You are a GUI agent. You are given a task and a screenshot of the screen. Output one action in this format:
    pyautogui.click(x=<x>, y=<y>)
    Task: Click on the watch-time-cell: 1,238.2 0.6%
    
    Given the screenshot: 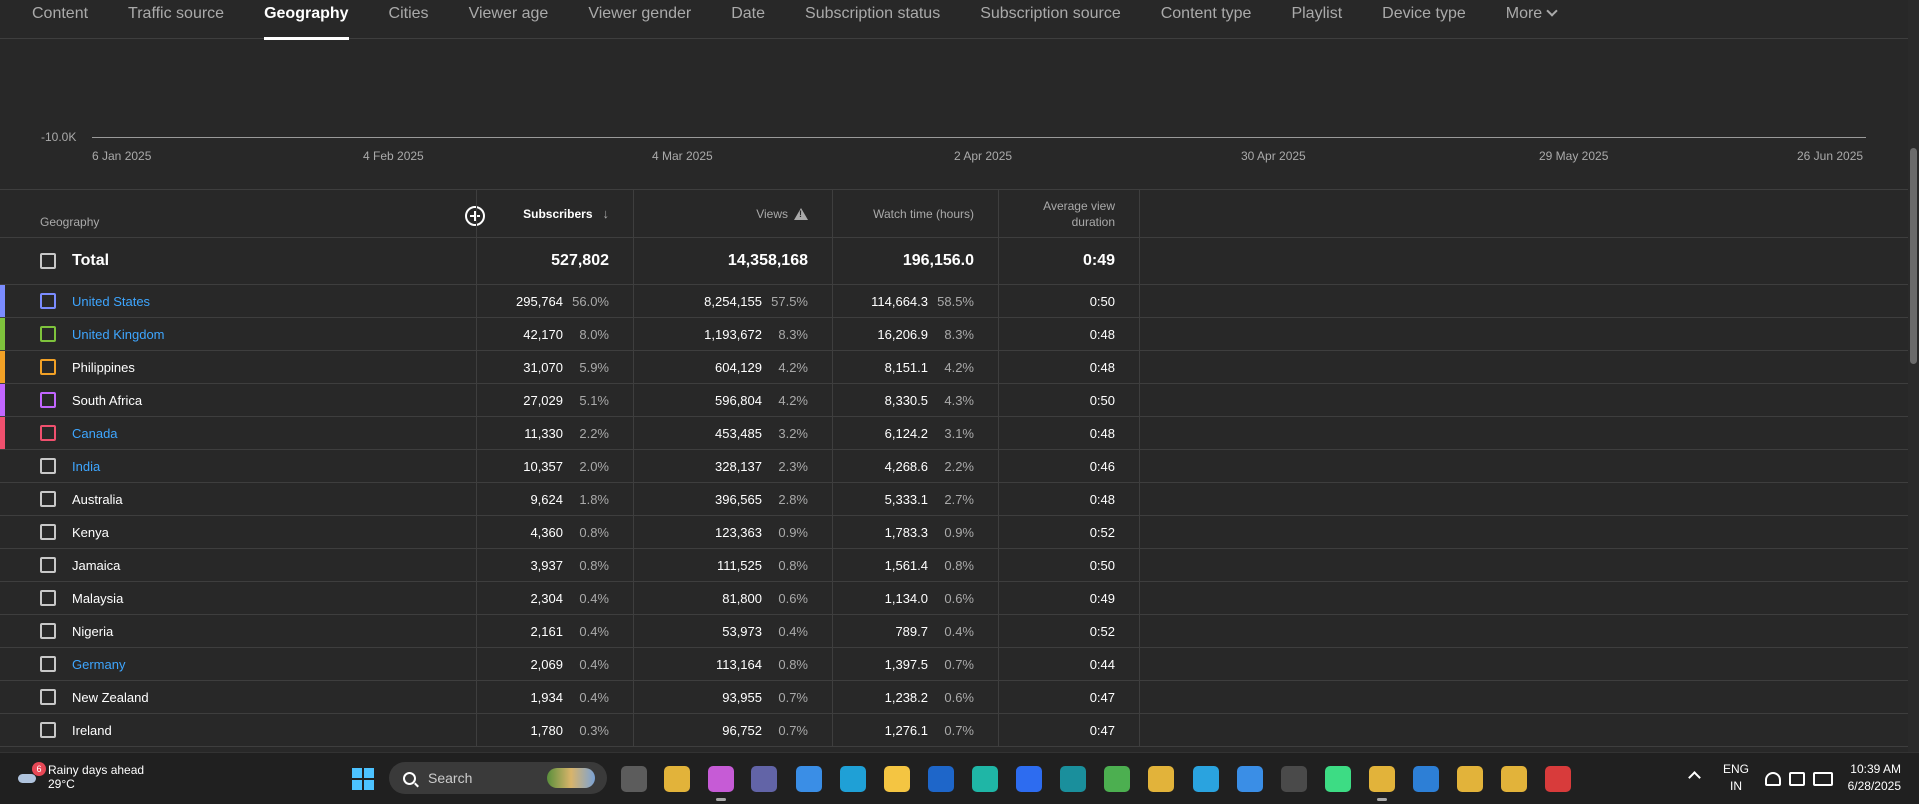 What is the action you would take?
    pyautogui.click(x=915, y=697)
    